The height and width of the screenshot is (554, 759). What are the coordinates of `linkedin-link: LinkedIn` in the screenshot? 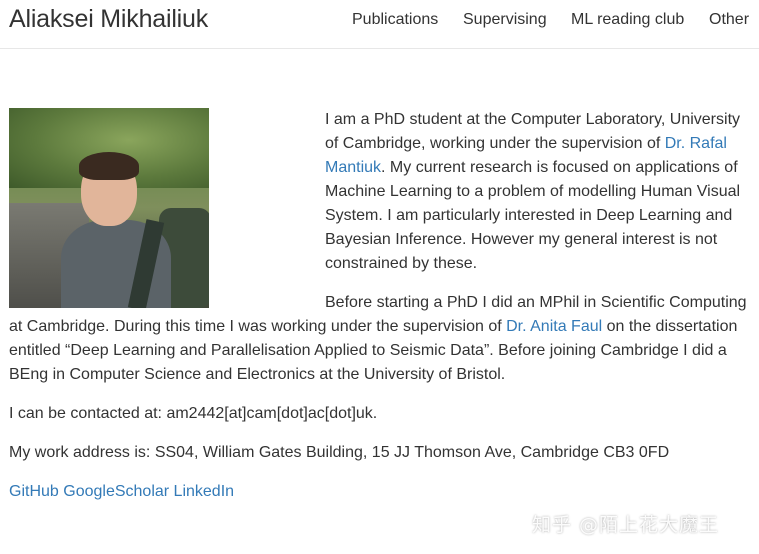 It's located at (204, 491).